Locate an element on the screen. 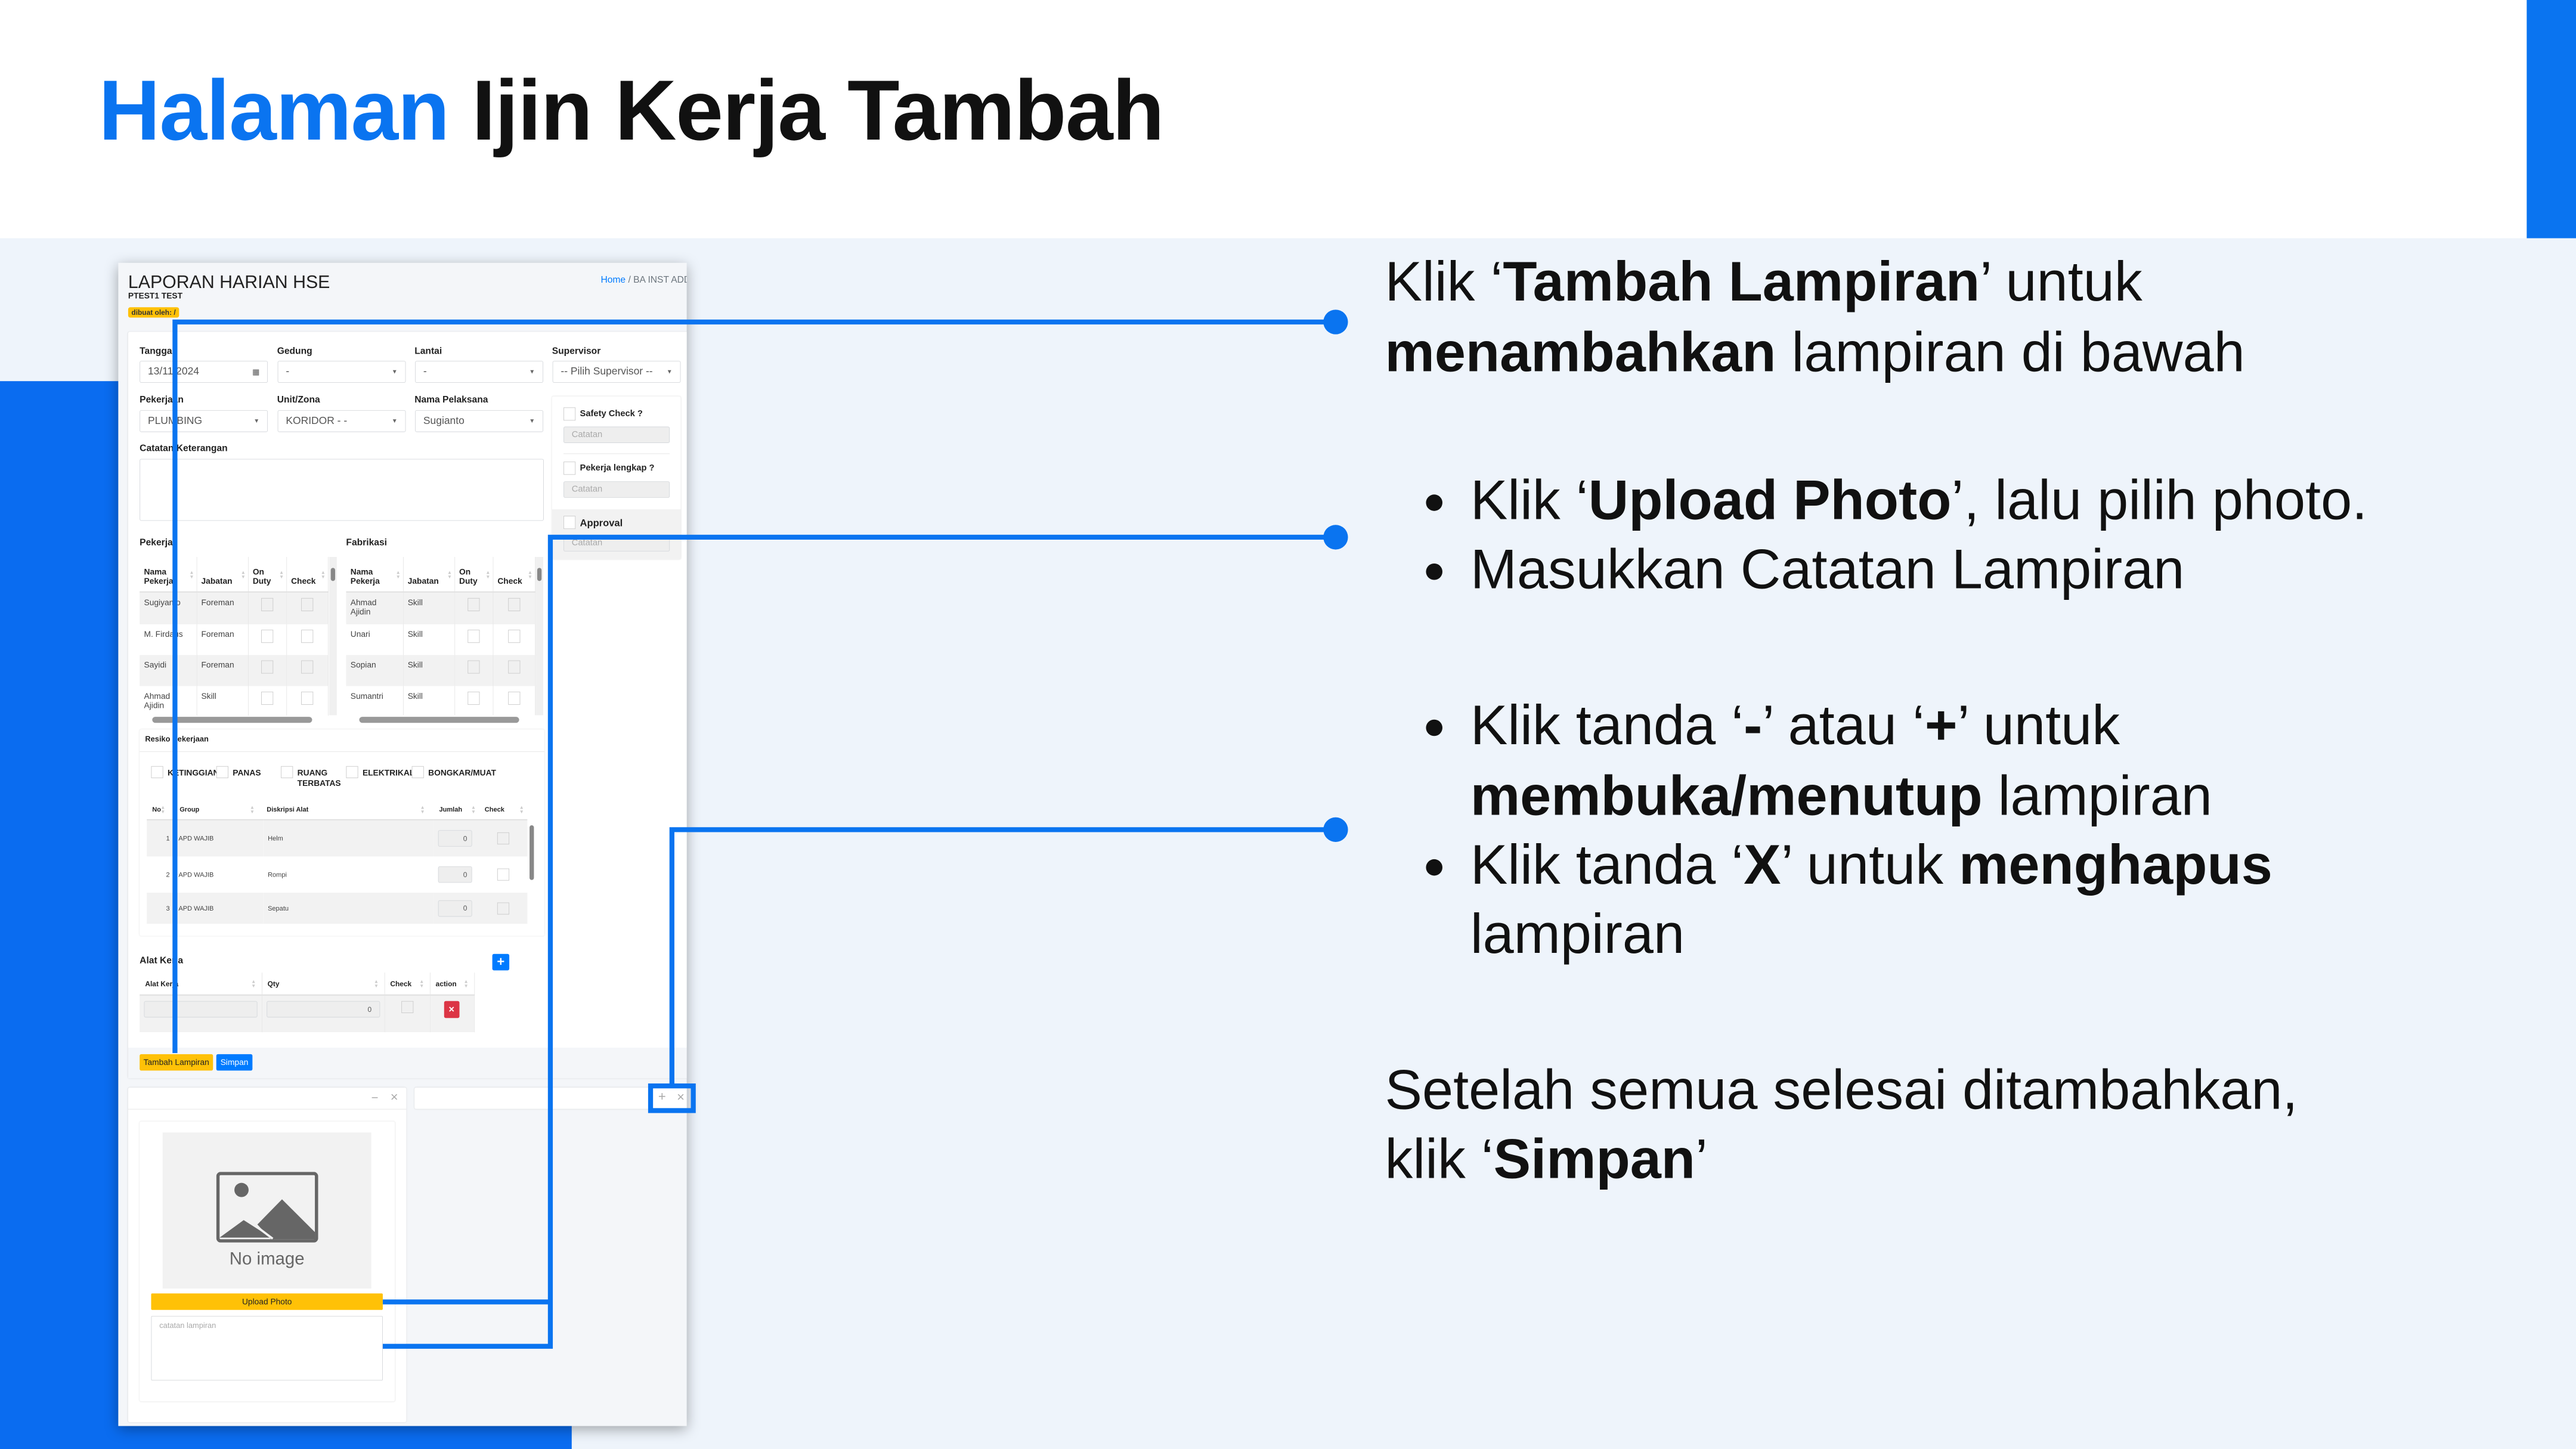 The image size is (2576, 1449). alat-kerja-input is located at coordinates (201, 1010).